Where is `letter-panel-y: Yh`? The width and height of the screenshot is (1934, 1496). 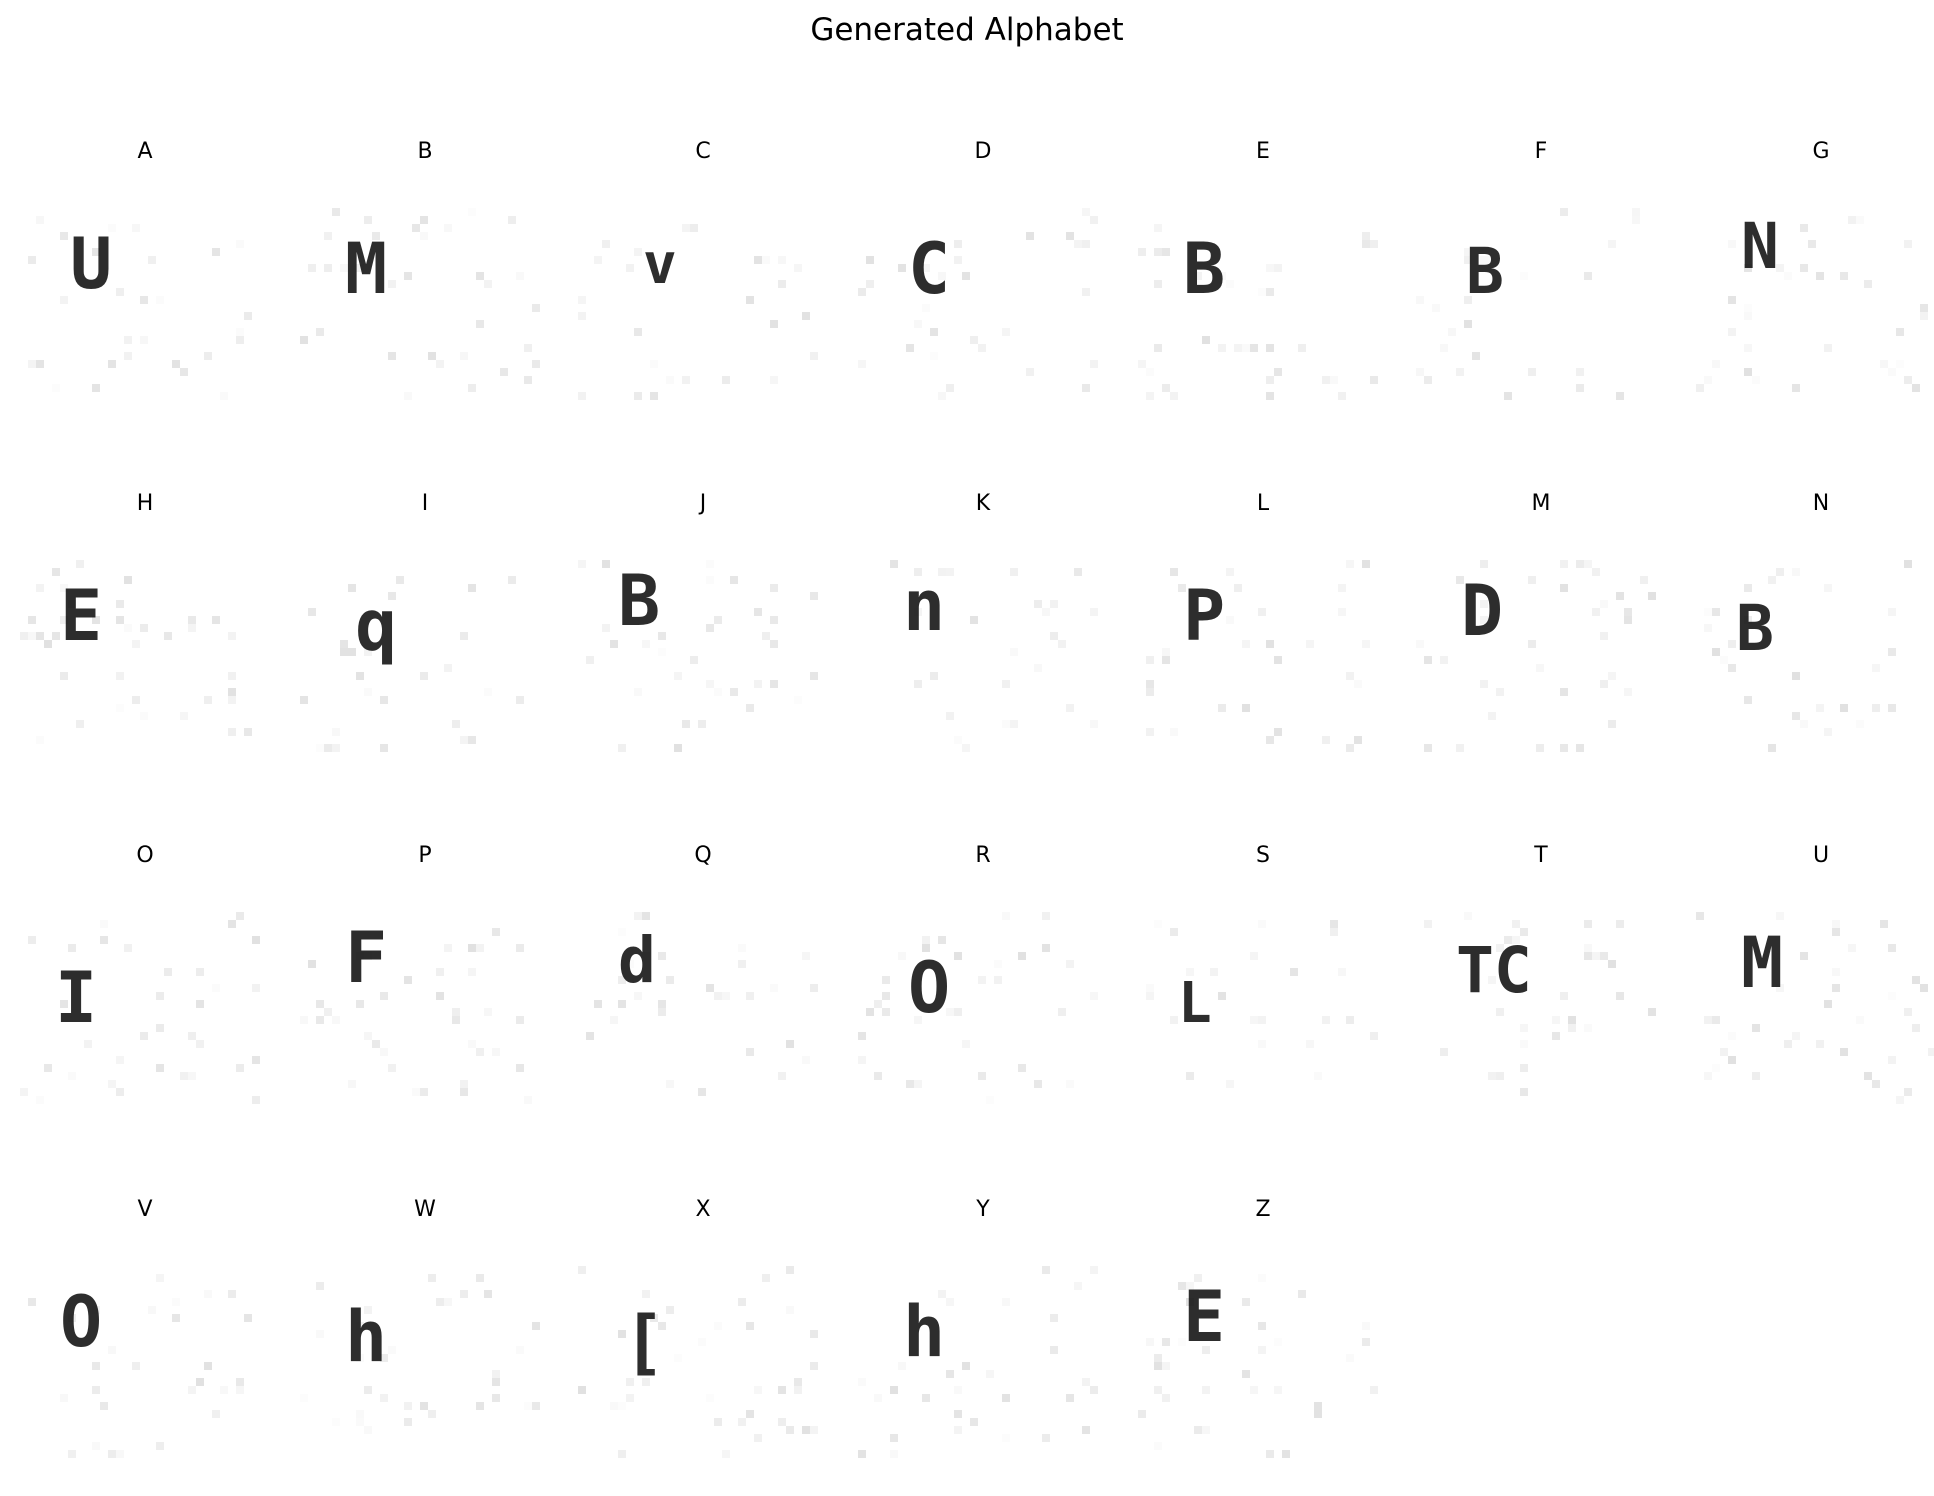
letter-panel-y: Yh is located at coordinates (983, 1346).